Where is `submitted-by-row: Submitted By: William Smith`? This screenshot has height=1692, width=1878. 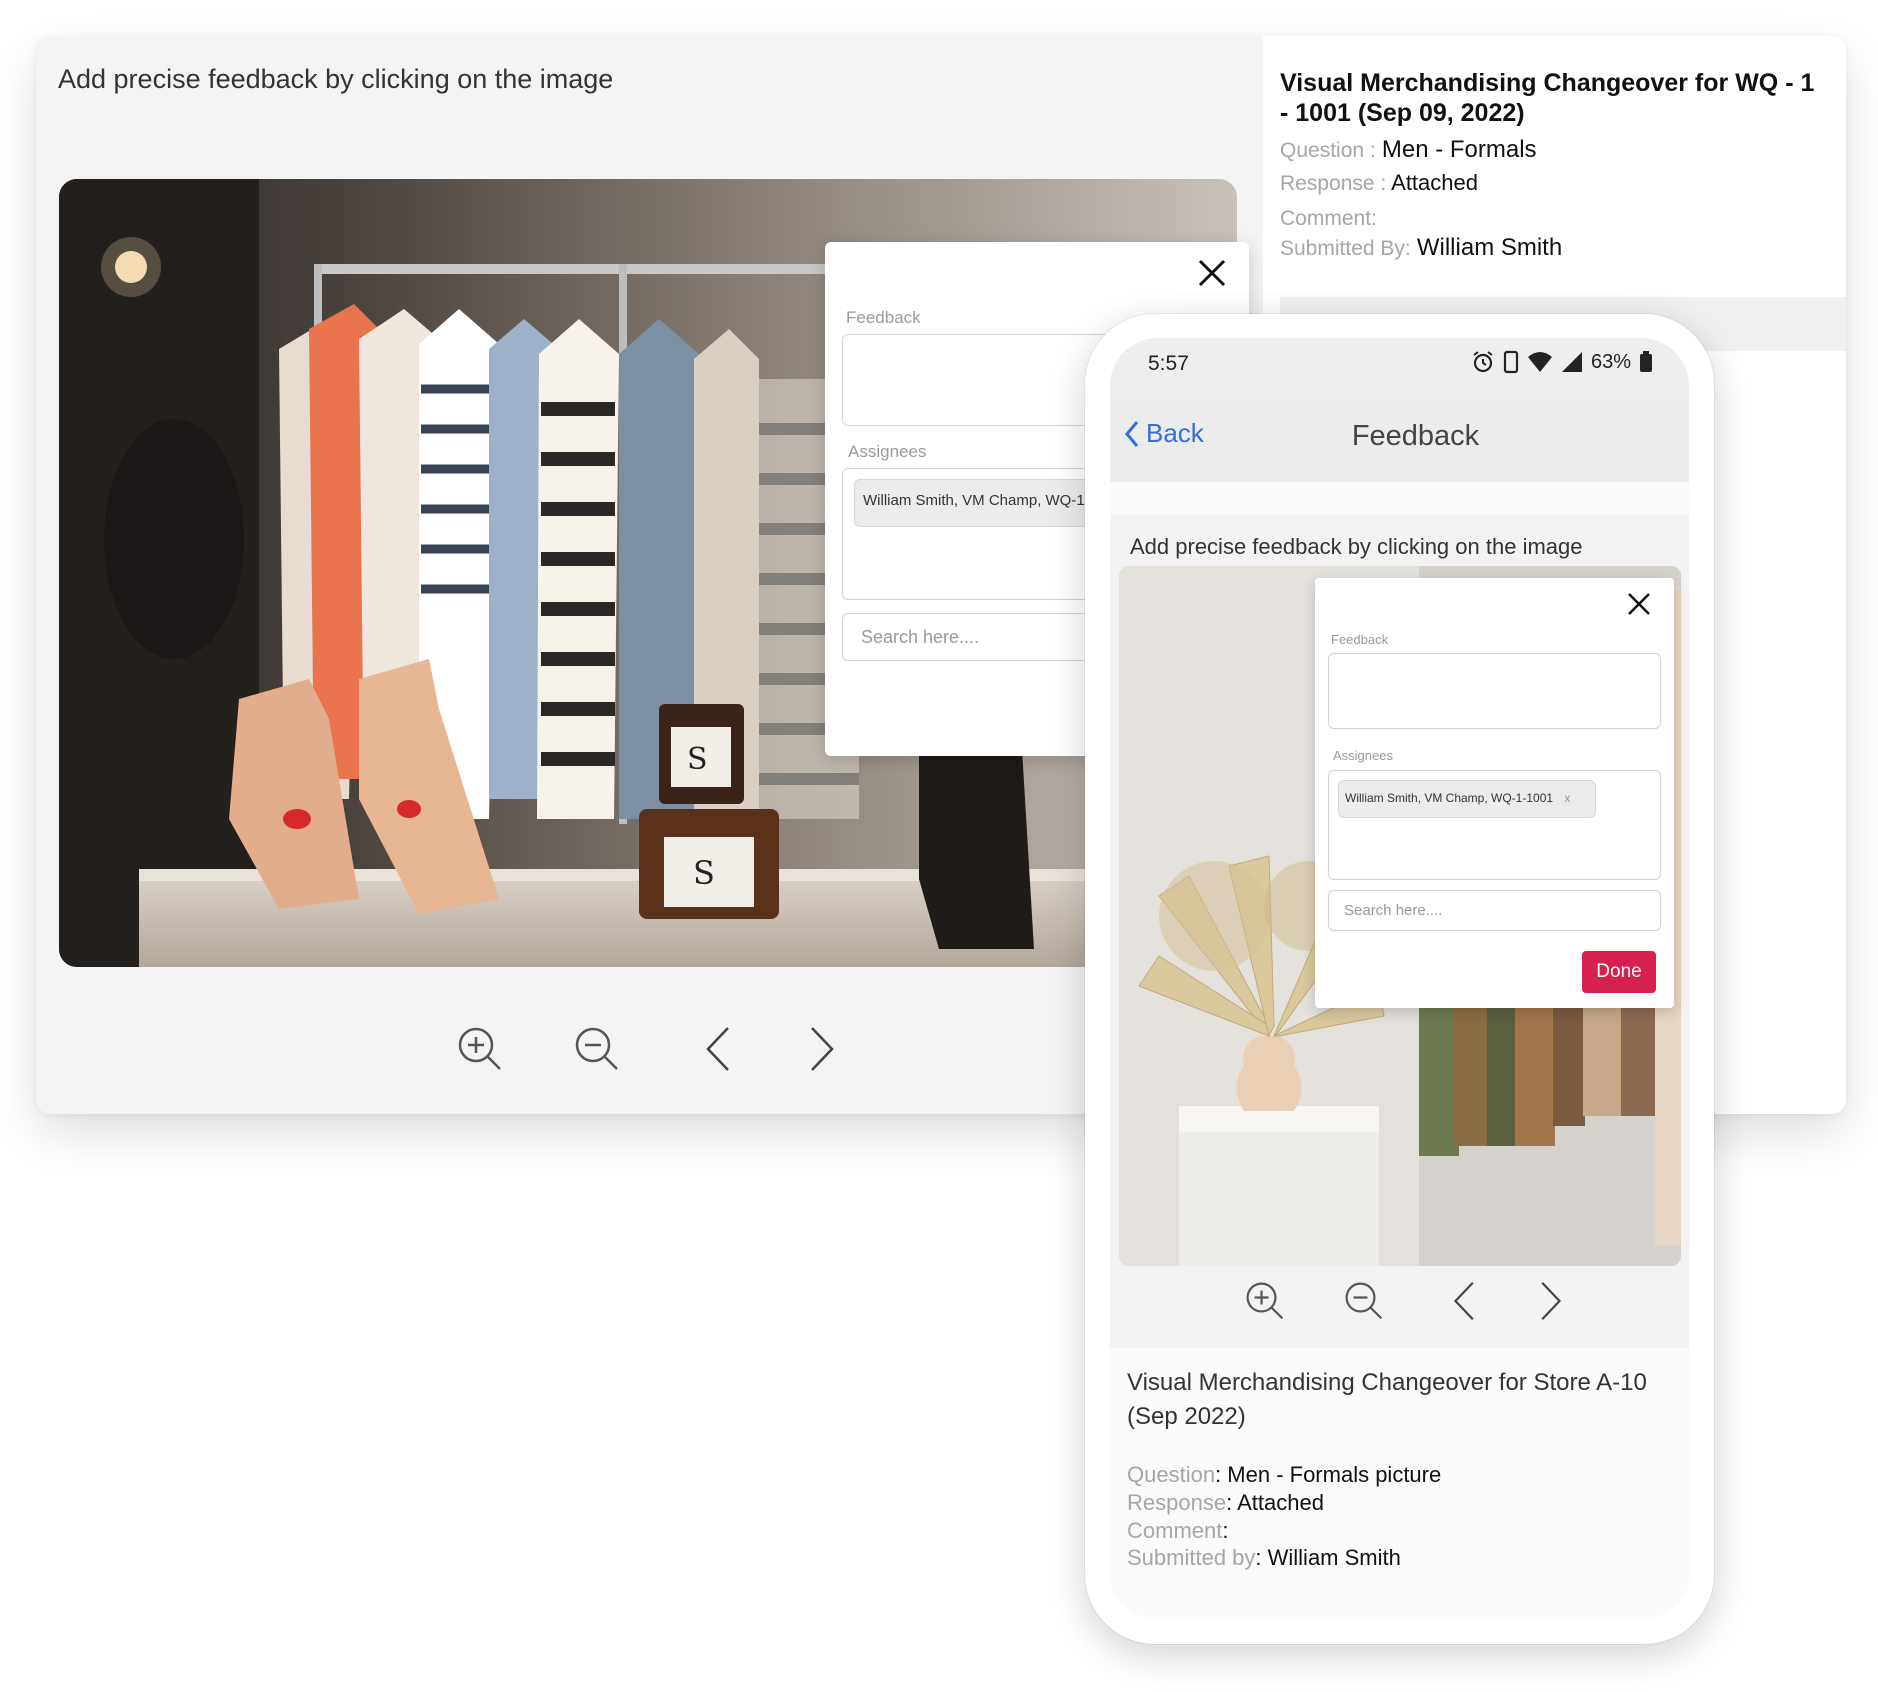
submitted-by-row: Submitted By: William Smith is located at coordinates (1421, 248).